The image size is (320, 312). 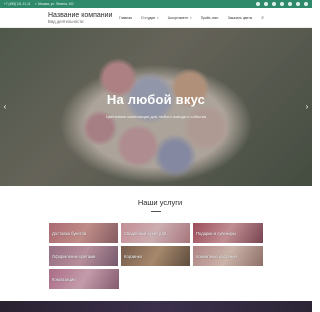 What do you see at coordinates (69, 233) in the screenshot?
I see `service-label: Доставка букетов` at bounding box center [69, 233].